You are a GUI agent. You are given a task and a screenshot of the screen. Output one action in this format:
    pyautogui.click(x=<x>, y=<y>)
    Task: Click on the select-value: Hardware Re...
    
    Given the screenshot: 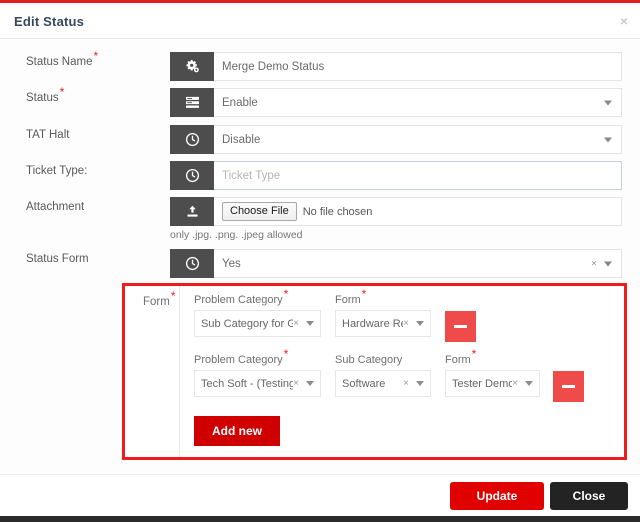 What is the action you would take?
    pyautogui.click(x=372, y=323)
    